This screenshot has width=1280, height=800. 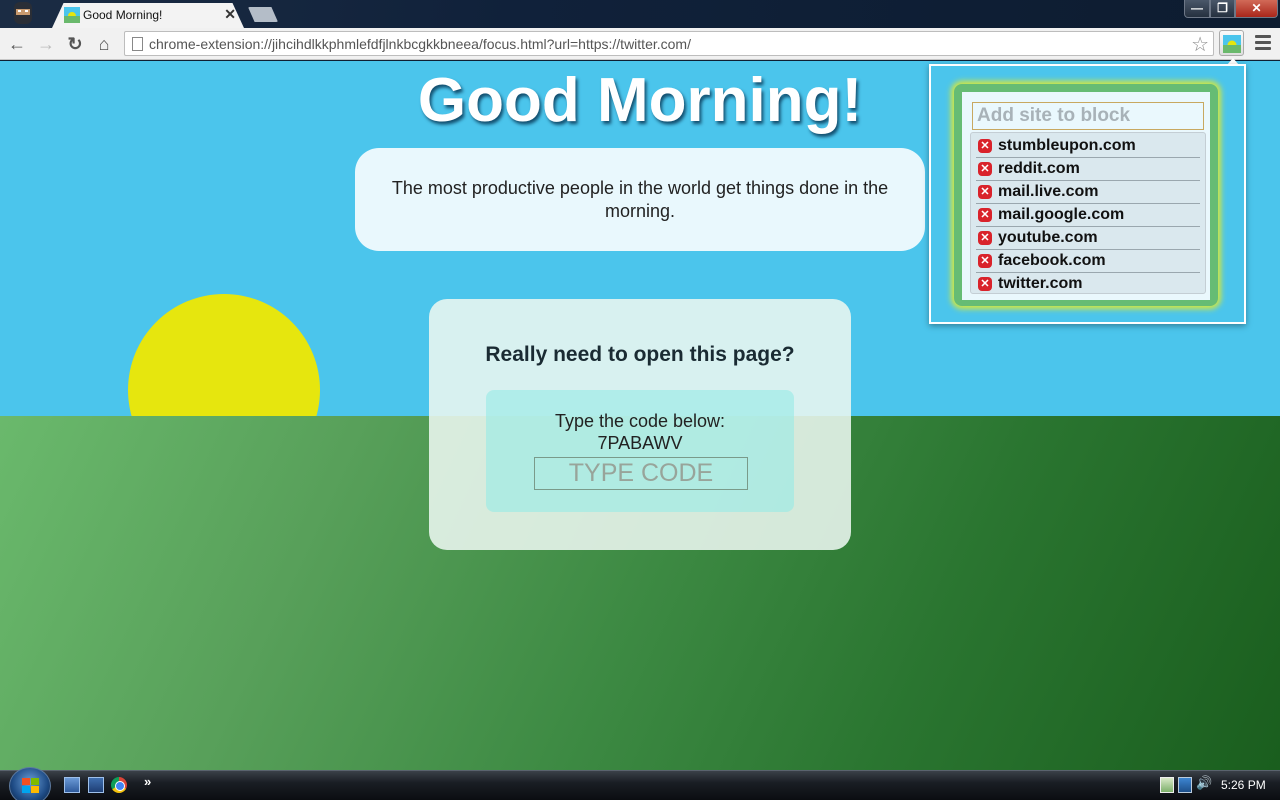 I want to click on restore-icon: ❐, so click(x=1222, y=8).